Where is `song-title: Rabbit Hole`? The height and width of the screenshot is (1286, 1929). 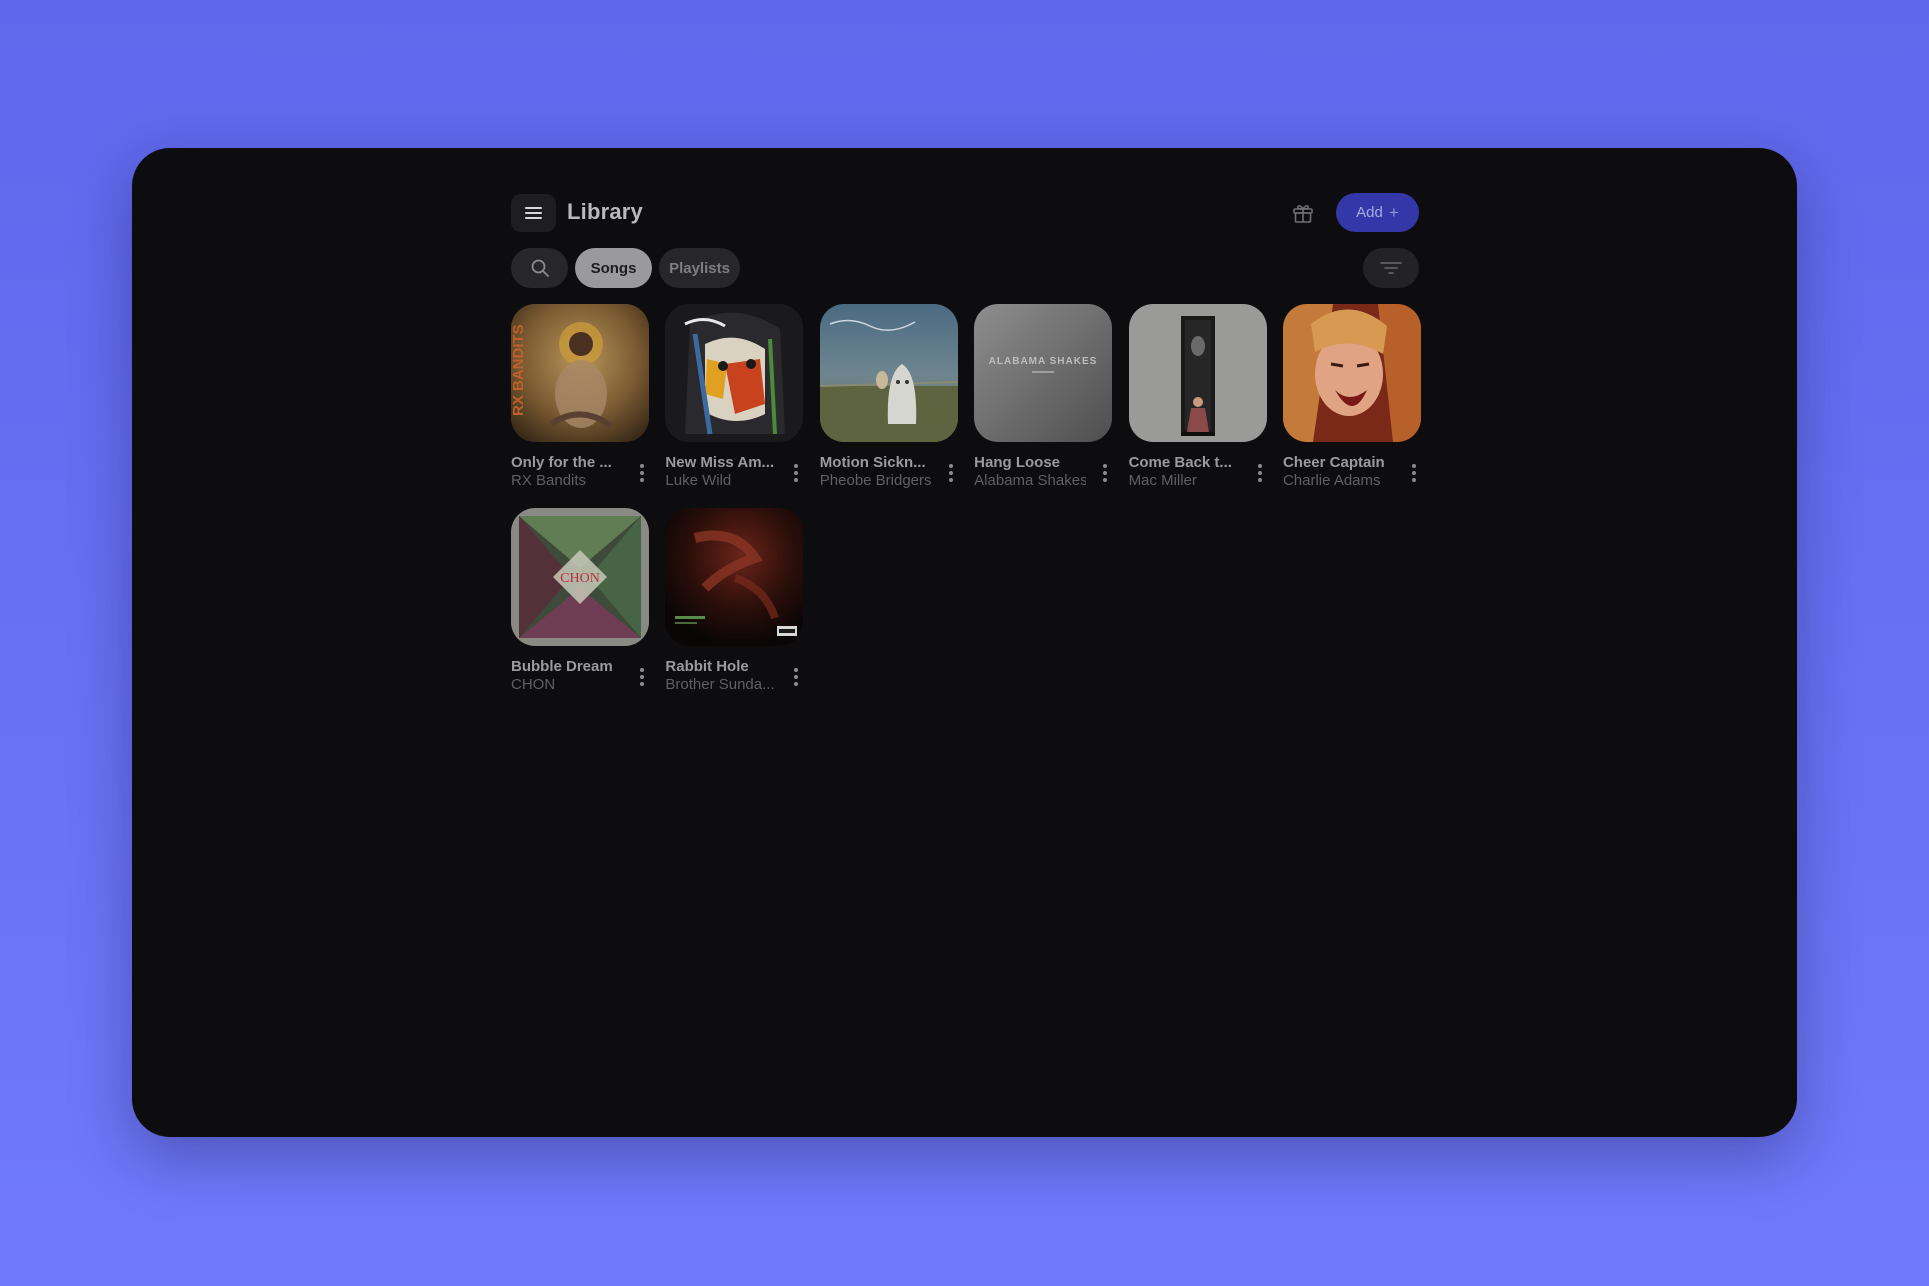
song-title: Rabbit Hole is located at coordinates (707, 666).